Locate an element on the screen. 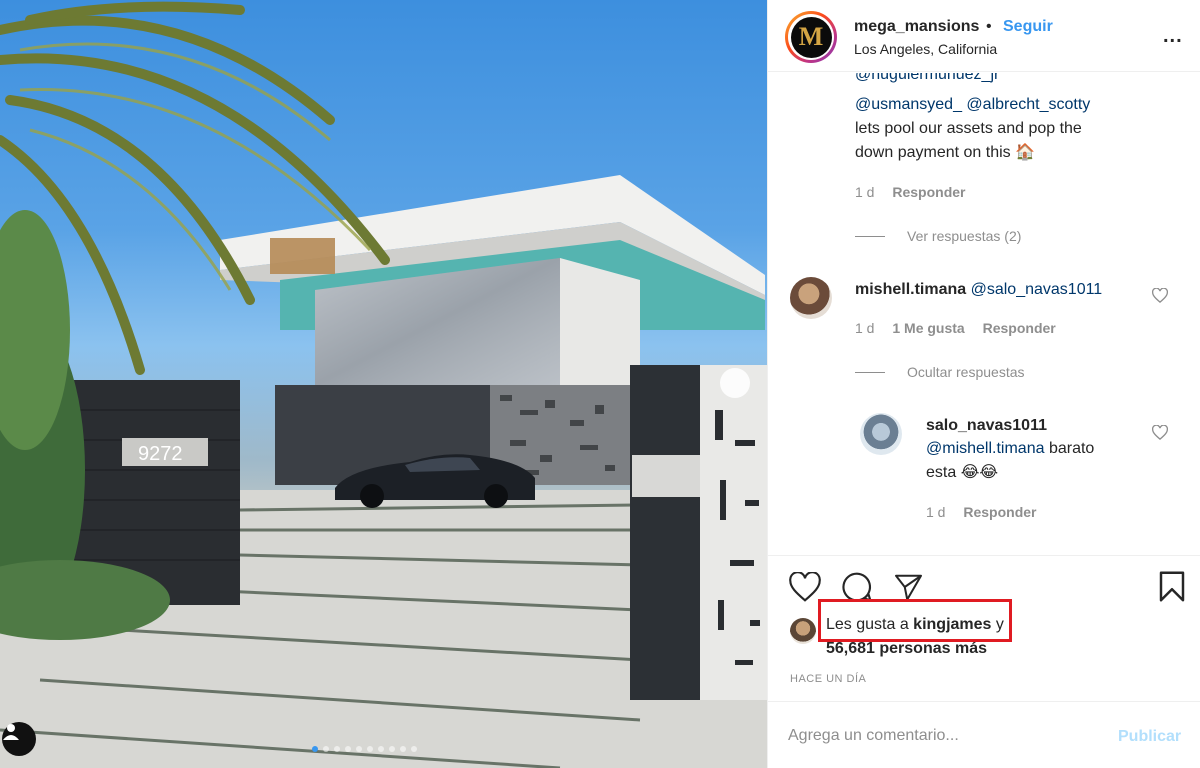  comment-body: mishell.timana @salo_navas1011 is located at coordinates (978, 290).